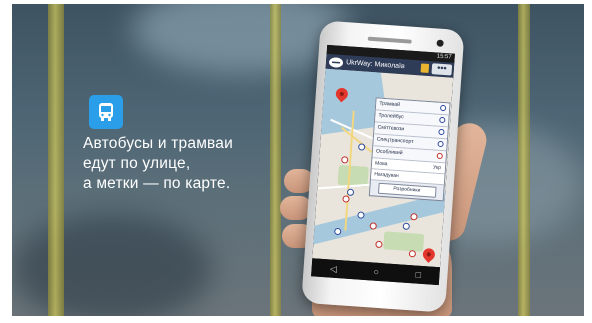  What do you see at coordinates (375, 65) in the screenshot?
I see `app-title: UkrWay: Миколаїв` at bounding box center [375, 65].